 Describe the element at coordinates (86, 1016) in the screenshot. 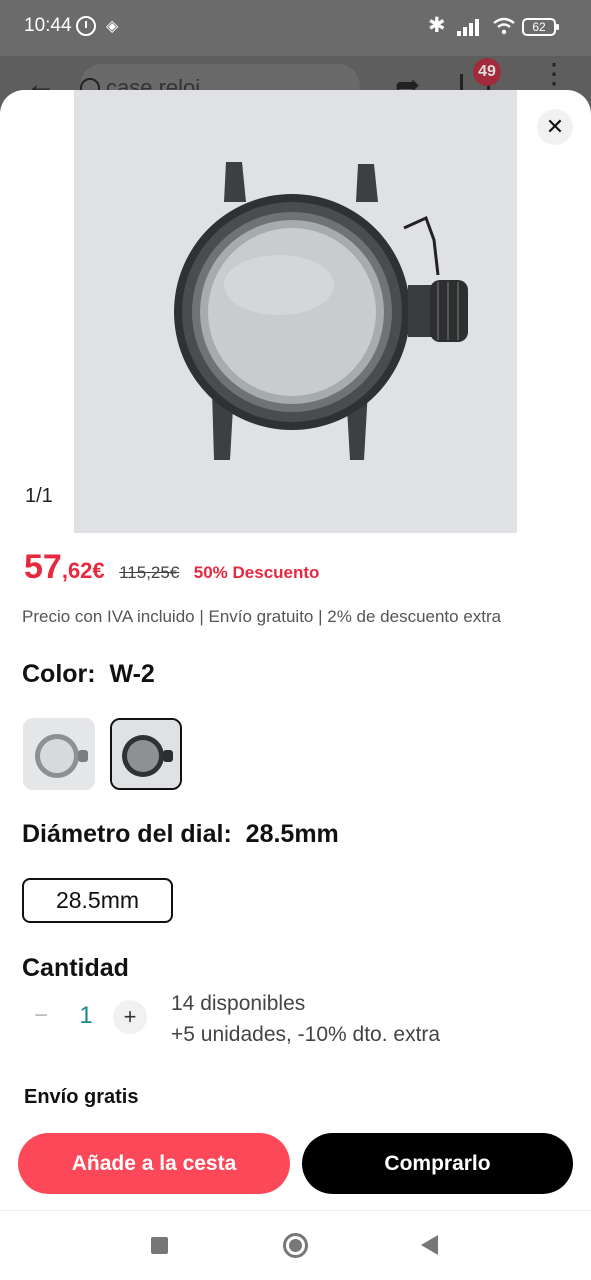

I see `quantity-value: 1` at that location.